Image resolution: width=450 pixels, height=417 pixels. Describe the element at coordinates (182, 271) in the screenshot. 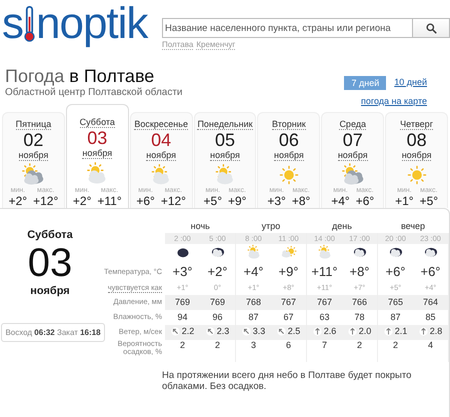

I see `temperature-value: +3°` at that location.